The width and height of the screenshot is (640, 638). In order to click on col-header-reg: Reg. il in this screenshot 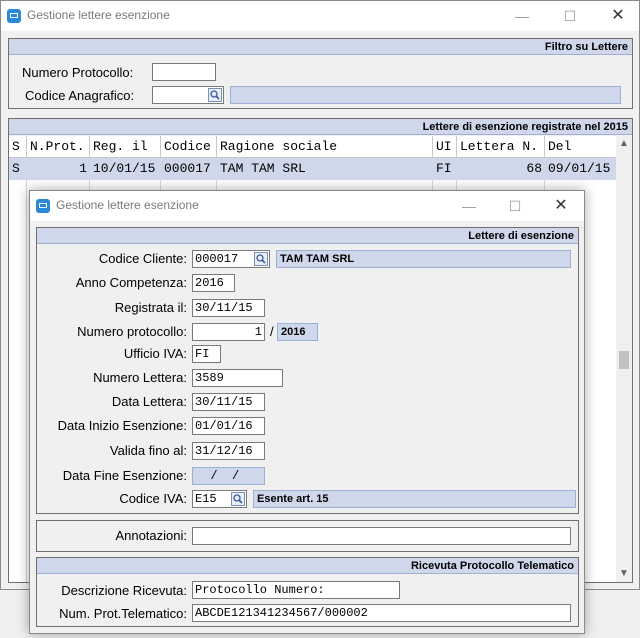, I will do `click(125, 147)`.